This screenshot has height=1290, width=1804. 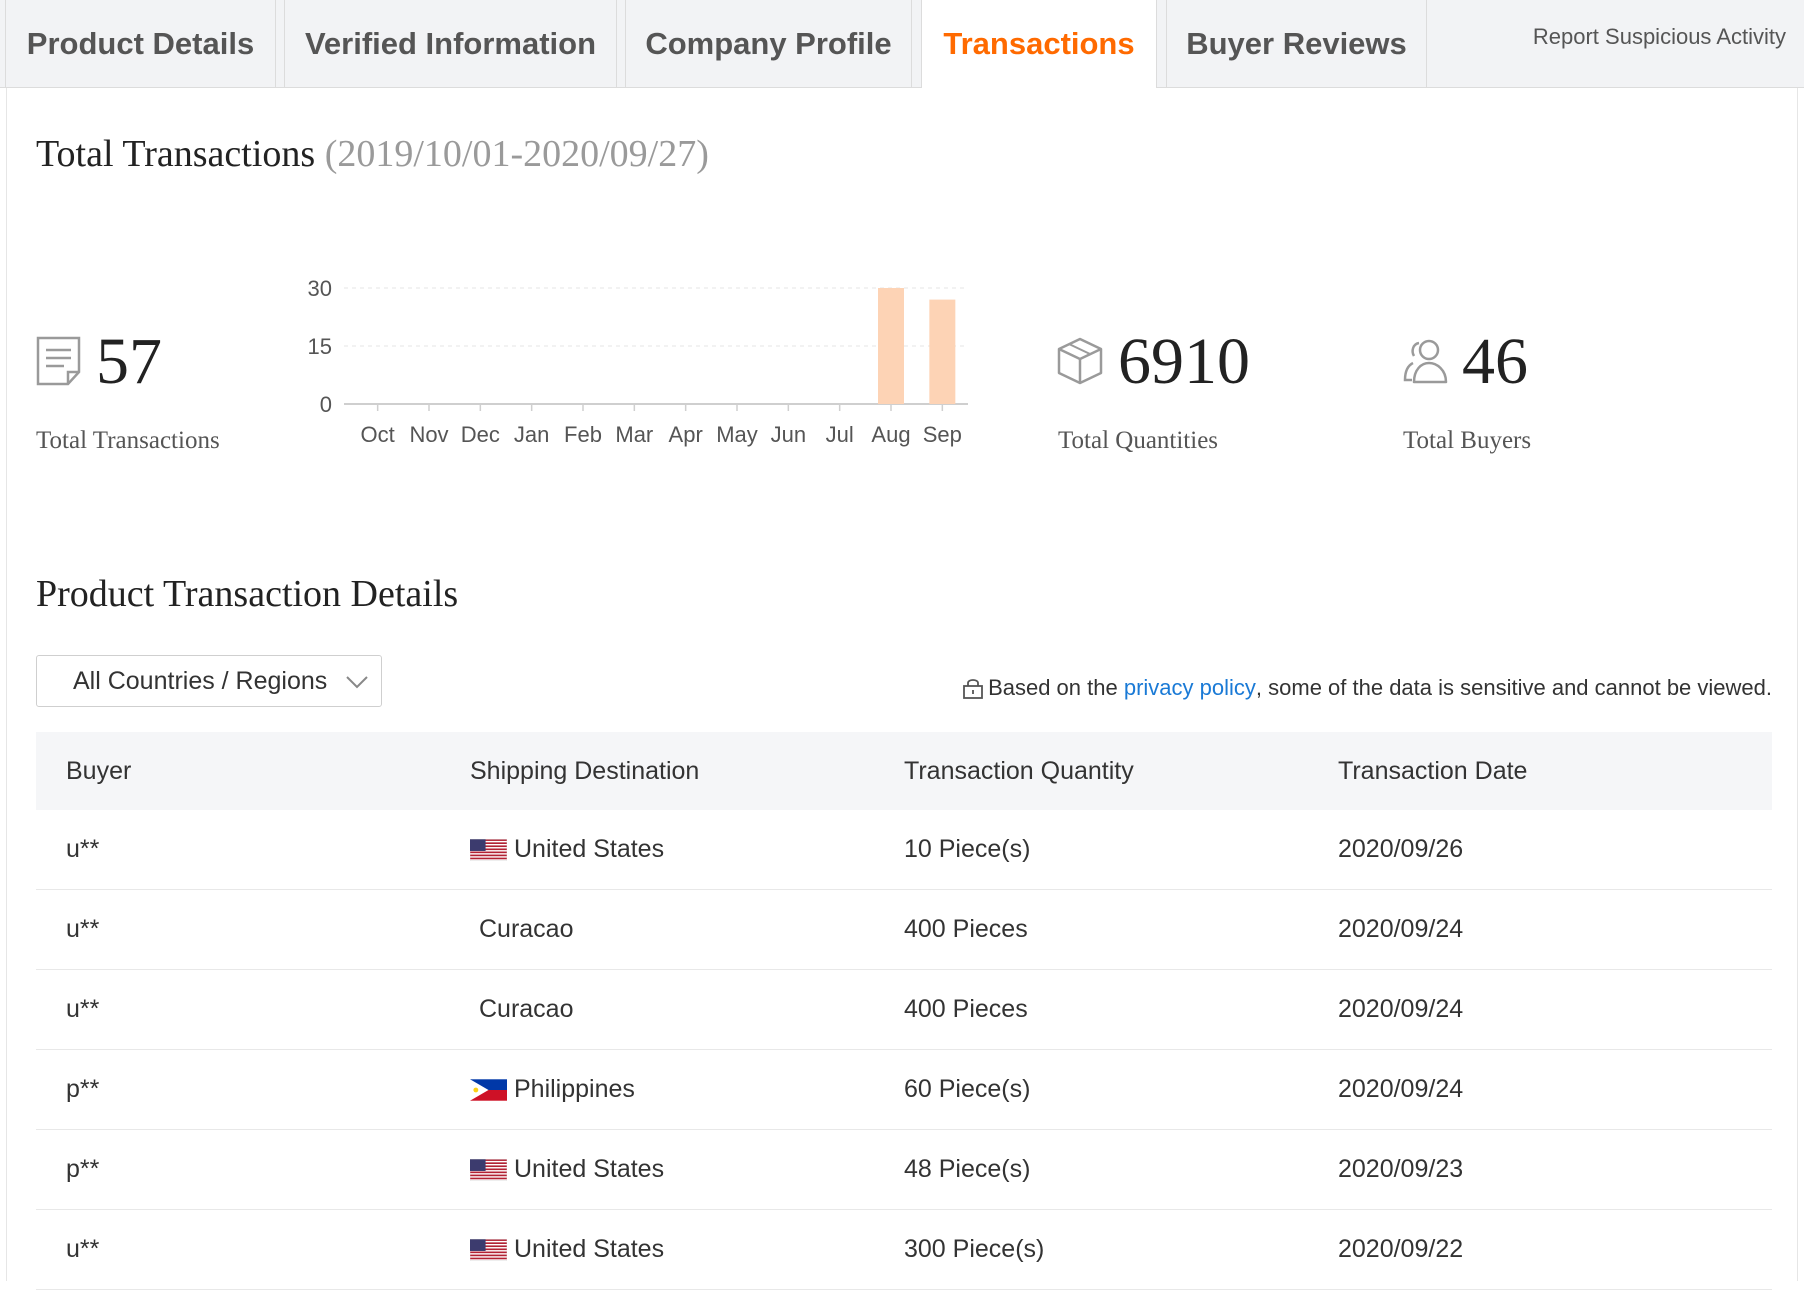 What do you see at coordinates (1138, 440) in the screenshot?
I see `total-quantities-label: Total Quantities` at bounding box center [1138, 440].